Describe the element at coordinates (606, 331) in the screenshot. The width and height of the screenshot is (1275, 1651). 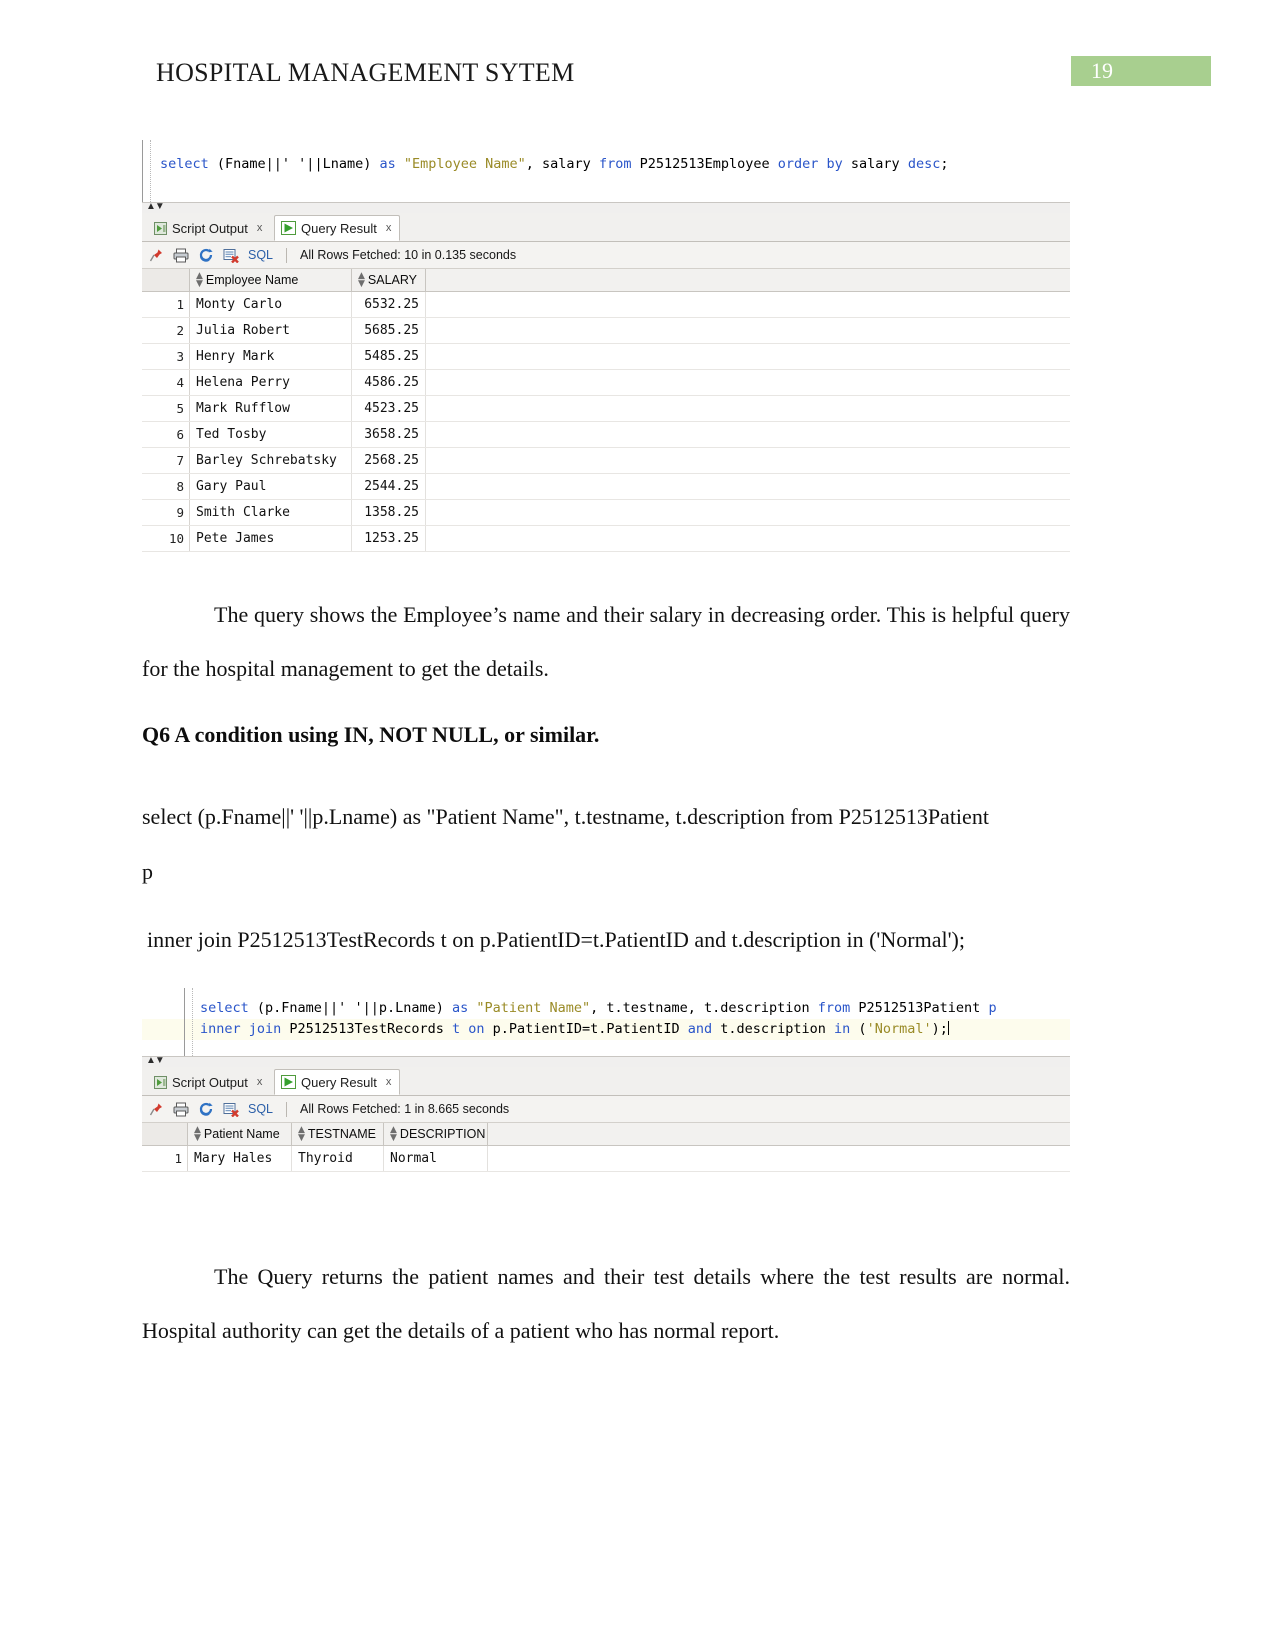
I see `table-row: 2 Julia Robert 5685.25` at that location.